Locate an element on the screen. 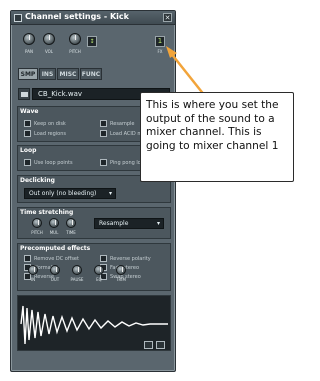  waveform-display is located at coordinates (94, 323).